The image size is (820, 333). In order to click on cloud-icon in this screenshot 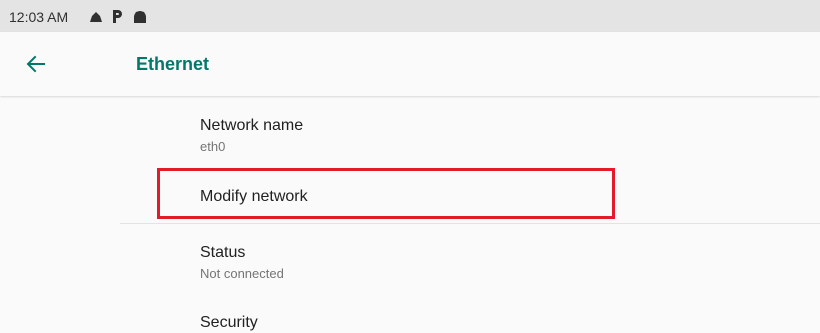, I will do `click(96, 19)`.